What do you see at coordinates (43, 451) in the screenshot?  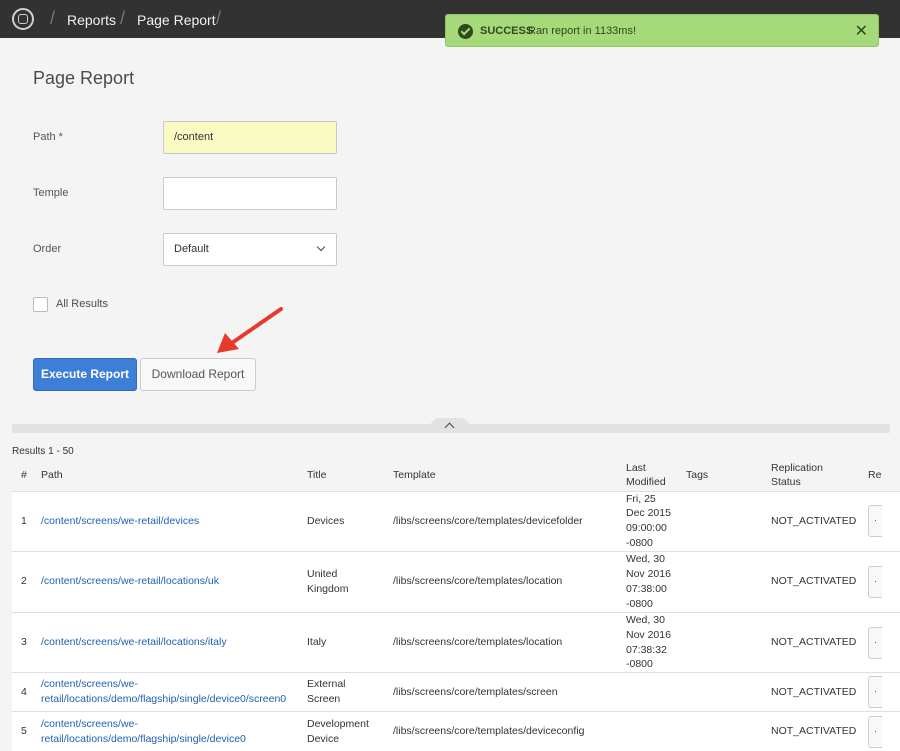 I see `results-summary: Results 1 - 50` at bounding box center [43, 451].